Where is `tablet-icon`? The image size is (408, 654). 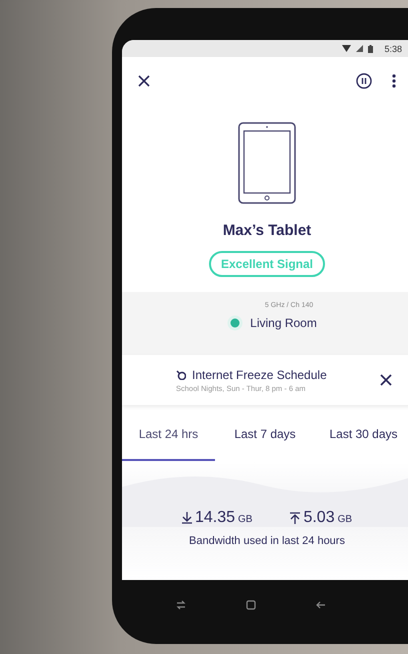
tablet-icon is located at coordinates (267, 163).